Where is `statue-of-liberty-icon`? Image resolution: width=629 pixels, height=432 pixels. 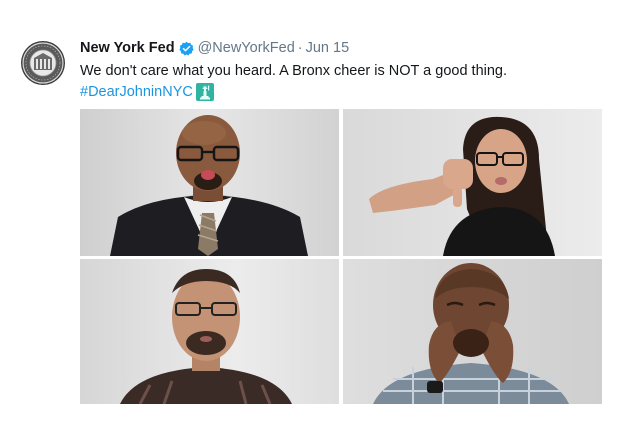
statue-of-liberty-icon is located at coordinates (204, 92).